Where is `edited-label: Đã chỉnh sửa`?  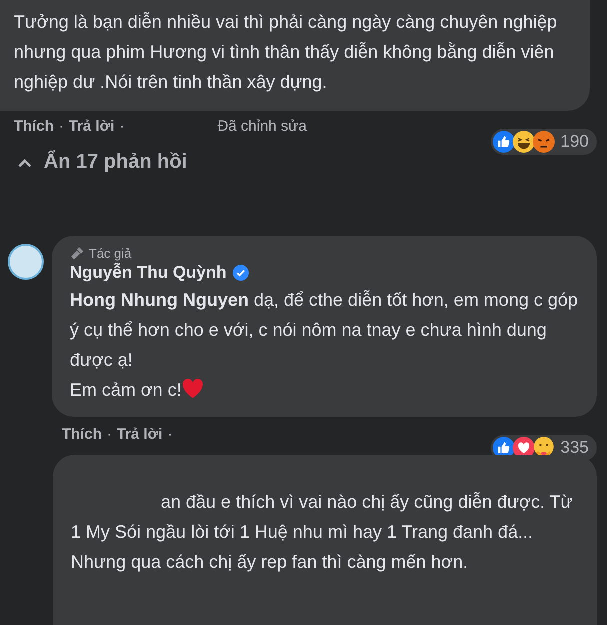
edited-label: Đã chỉnh sửa is located at coordinates (262, 126).